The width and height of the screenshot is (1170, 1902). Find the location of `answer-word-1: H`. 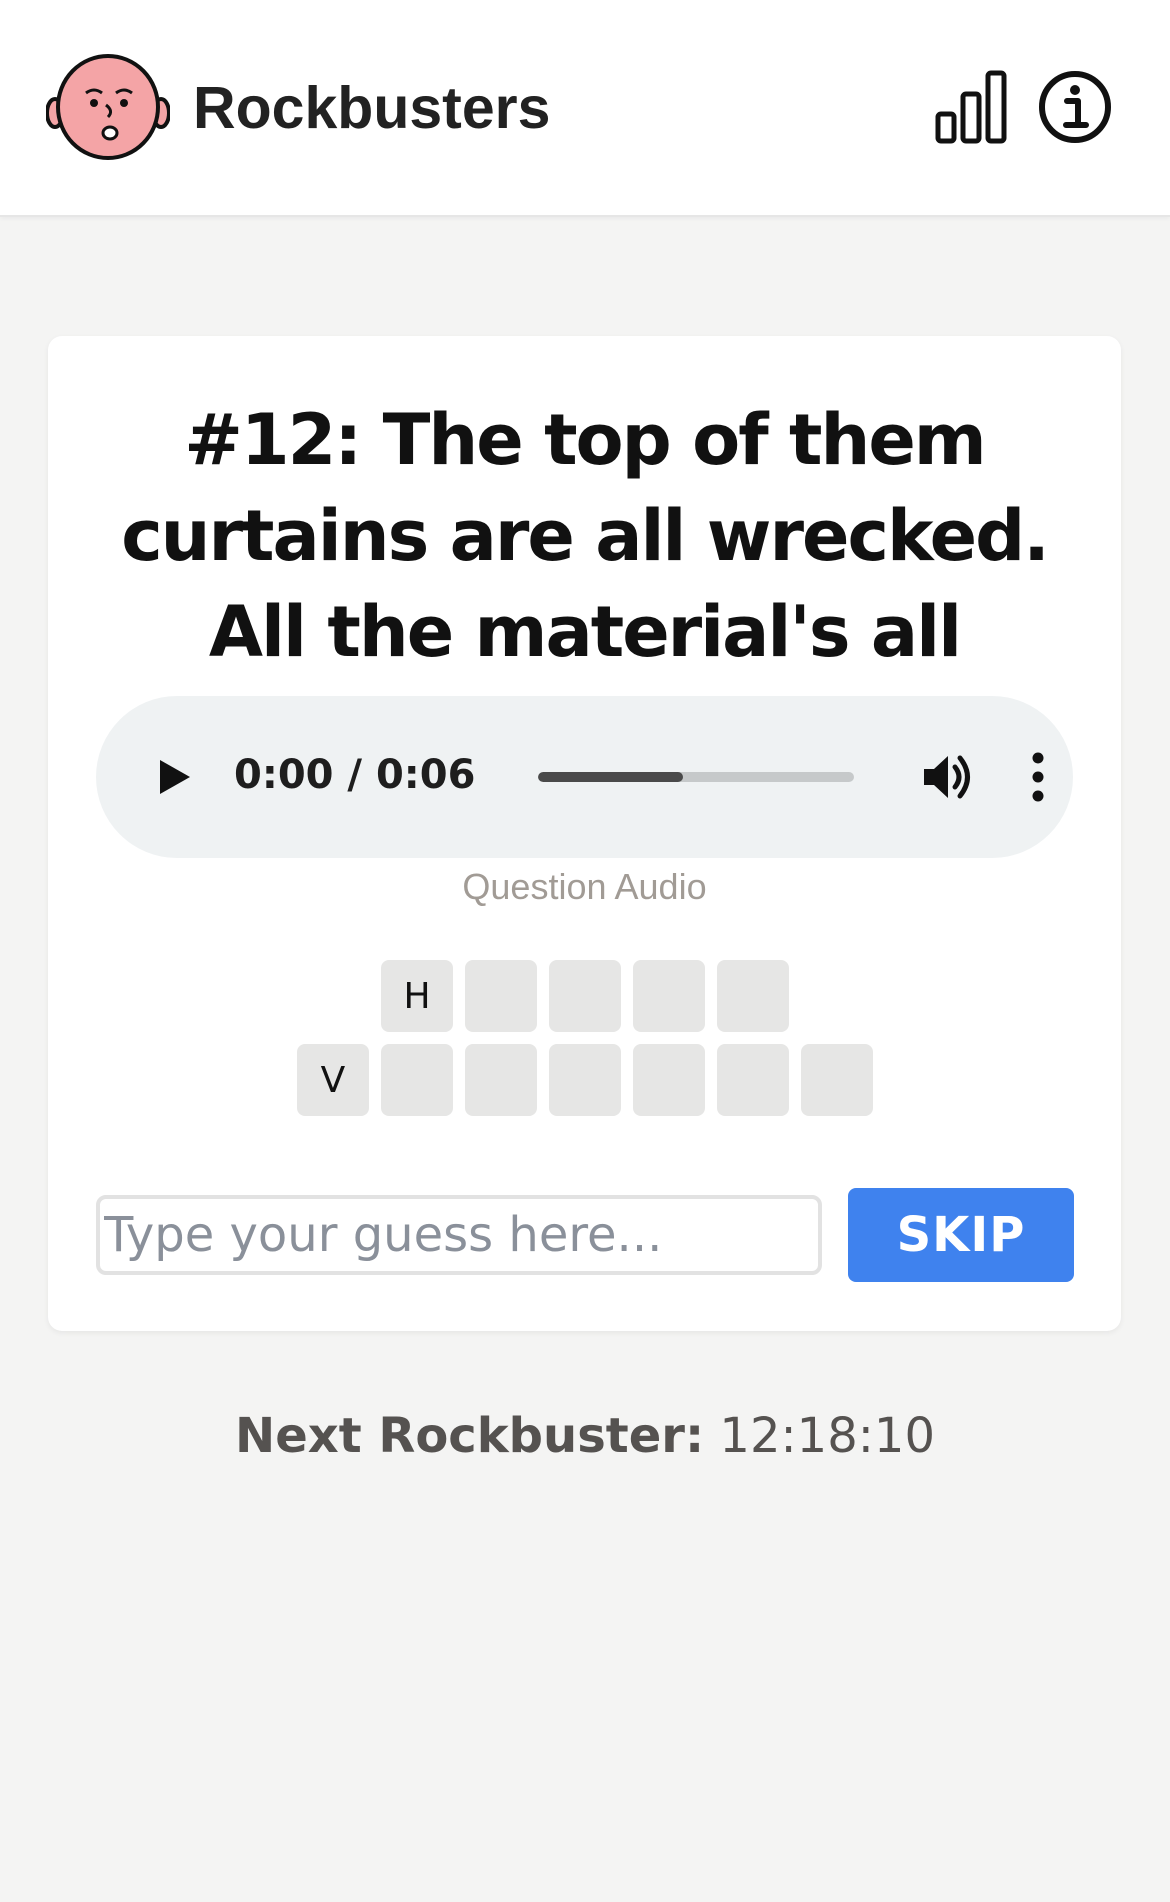

answer-word-1: H is located at coordinates (585, 996).